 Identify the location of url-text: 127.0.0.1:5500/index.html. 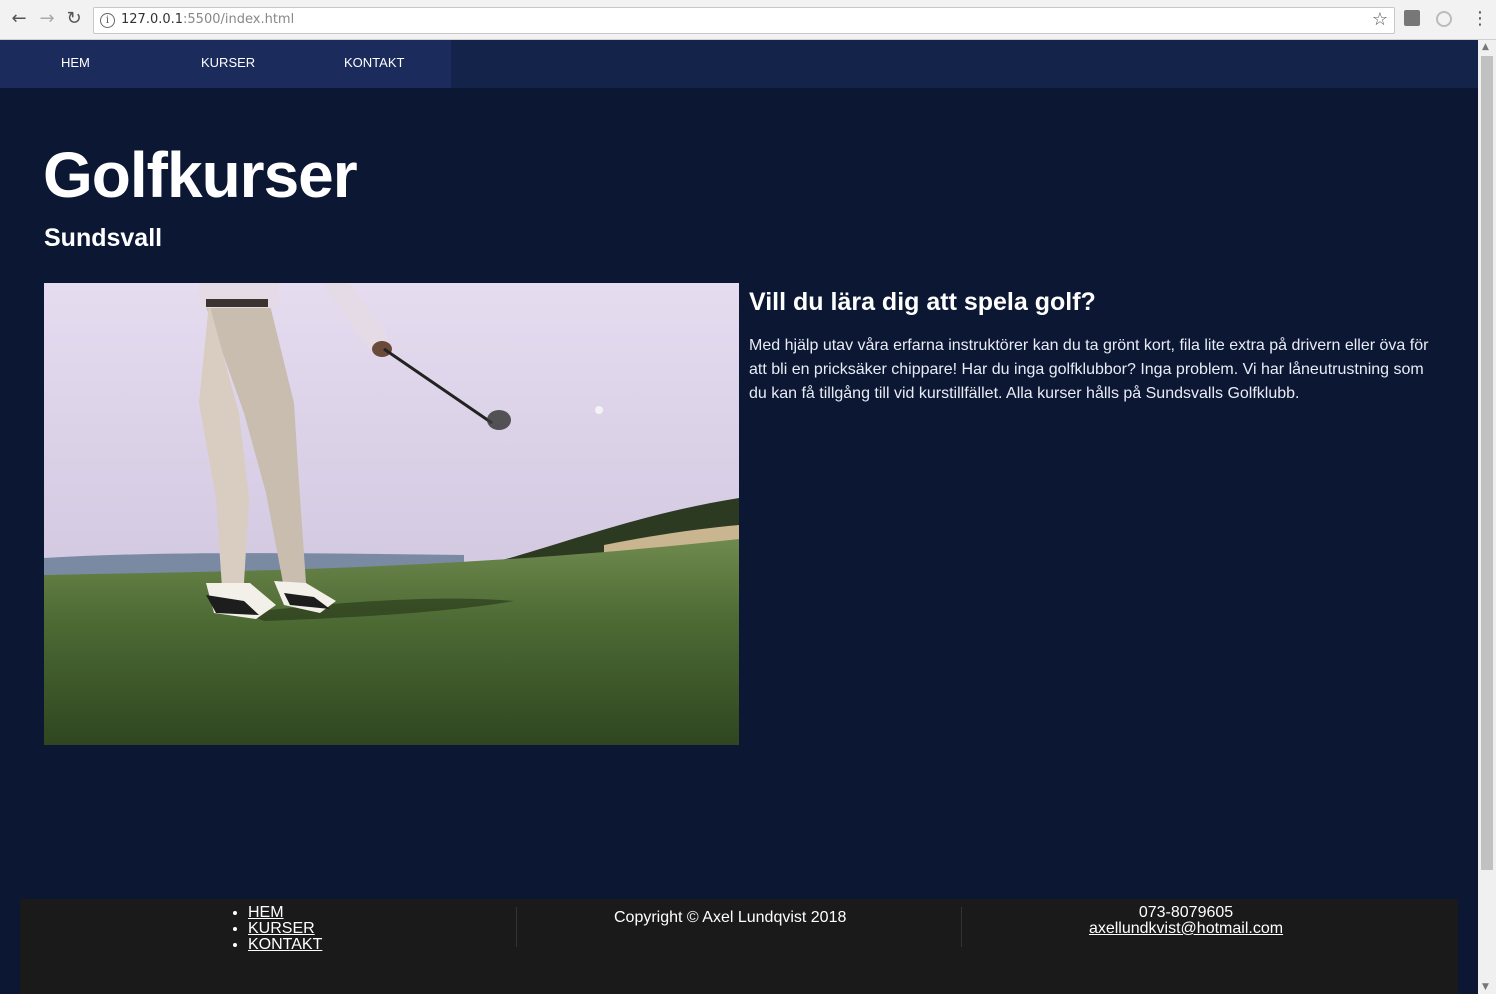
(207, 19).